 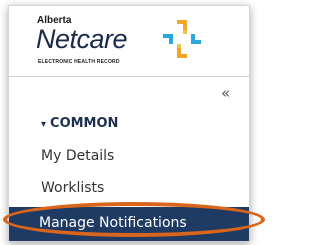 I want to click on netcare-cross-icon, so click(x=182, y=39).